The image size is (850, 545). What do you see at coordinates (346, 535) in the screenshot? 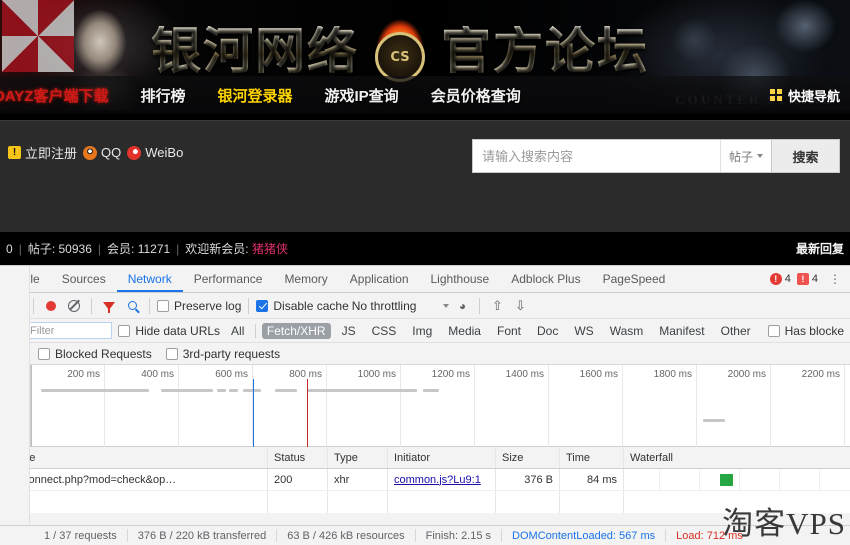
I see `status-resources: 63 B / 426 kB resources` at bounding box center [346, 535].